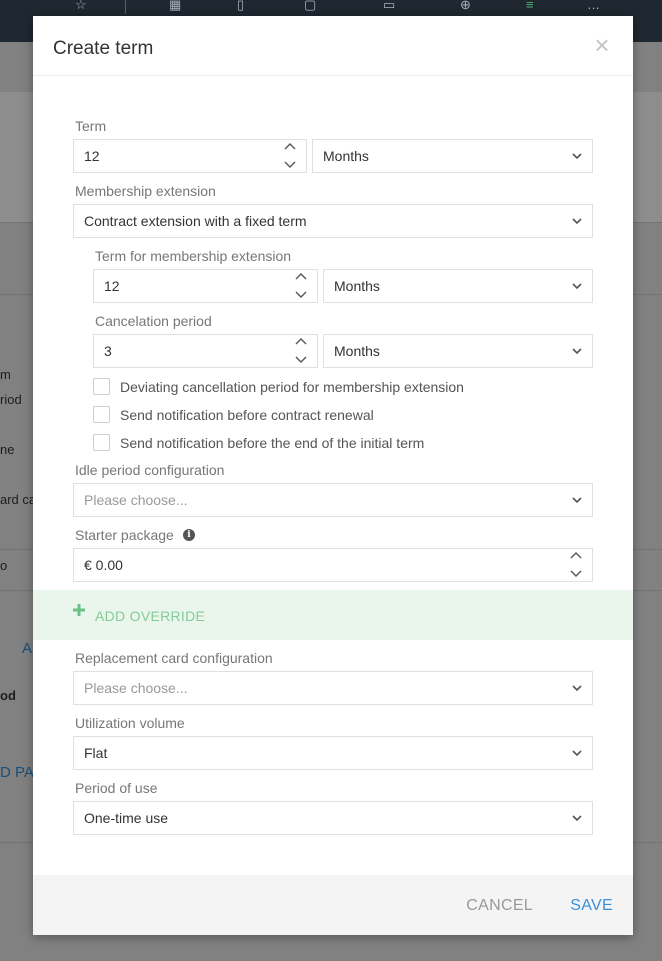 Image resolution: width=662 pixels, height=961 pixels. I want to click on extension-term-unit-value: Months, so click(357, 286).